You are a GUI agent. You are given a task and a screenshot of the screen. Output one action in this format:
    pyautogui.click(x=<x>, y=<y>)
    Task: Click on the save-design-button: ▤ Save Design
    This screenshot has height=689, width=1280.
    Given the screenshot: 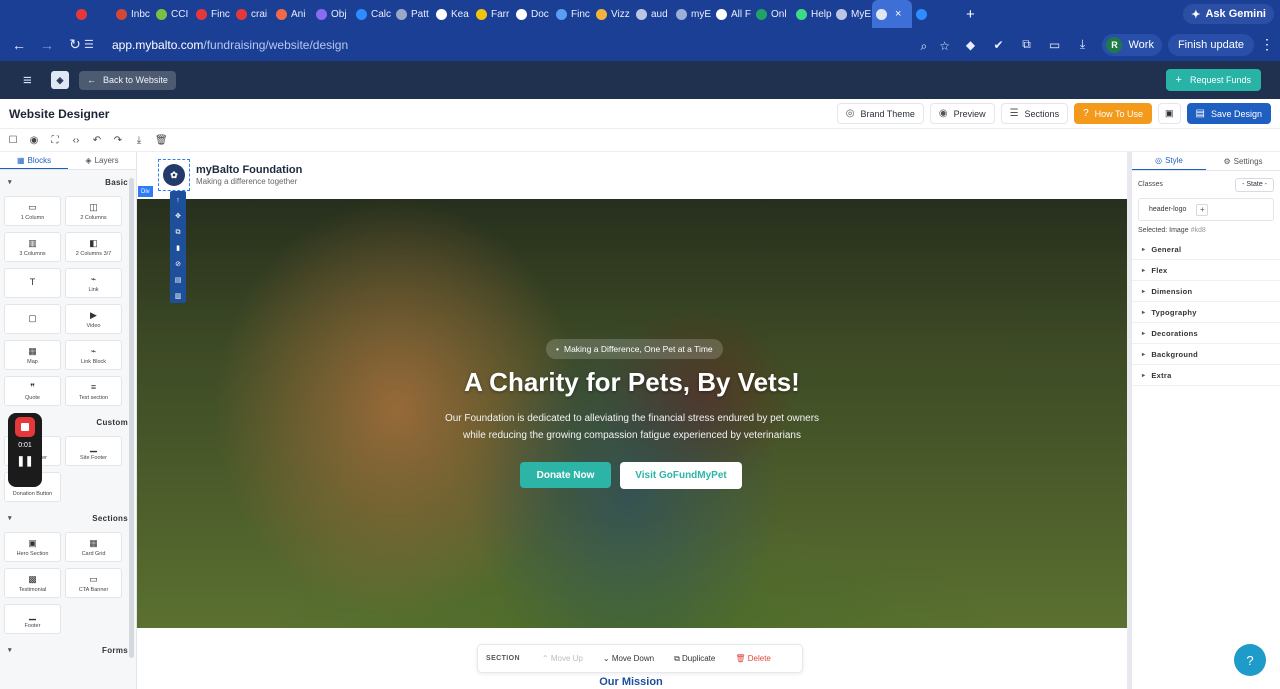 What is the action you would take?
    pyautogui.click(x=1228, y=113)
    